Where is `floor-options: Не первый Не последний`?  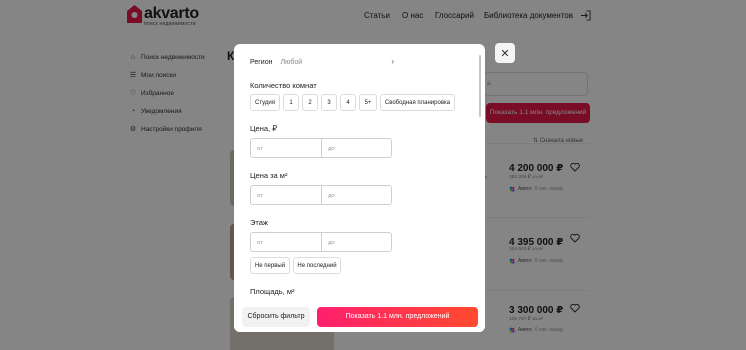 floor-options: Не первый Не последний is located at coordinates (295, 265).